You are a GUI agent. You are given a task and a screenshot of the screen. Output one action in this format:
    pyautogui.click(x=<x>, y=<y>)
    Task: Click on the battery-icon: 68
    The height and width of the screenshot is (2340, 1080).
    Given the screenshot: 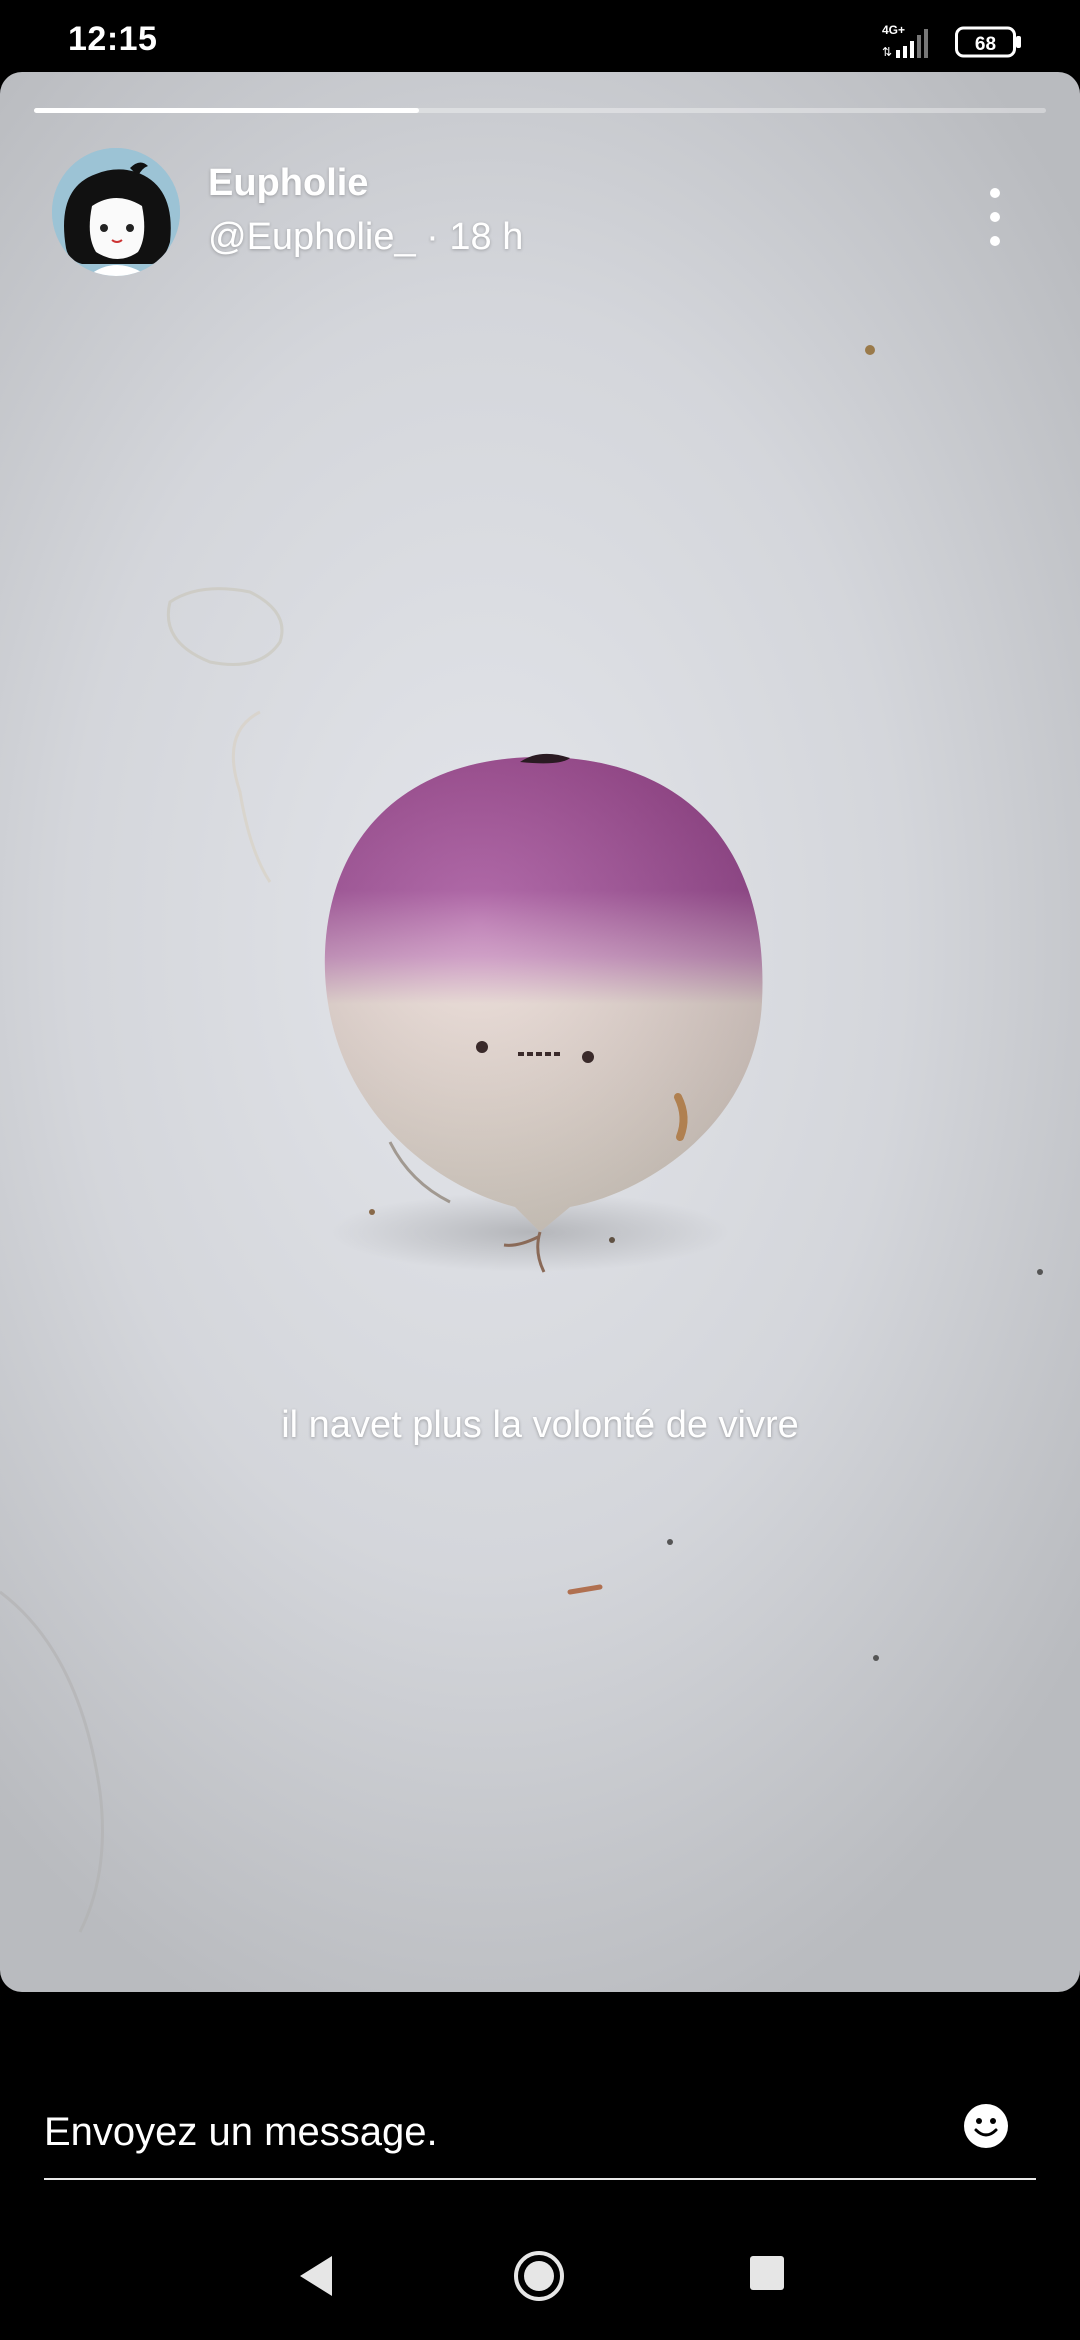 What is the action you would take?
    pyautogui.click(x=988, y=42)
    